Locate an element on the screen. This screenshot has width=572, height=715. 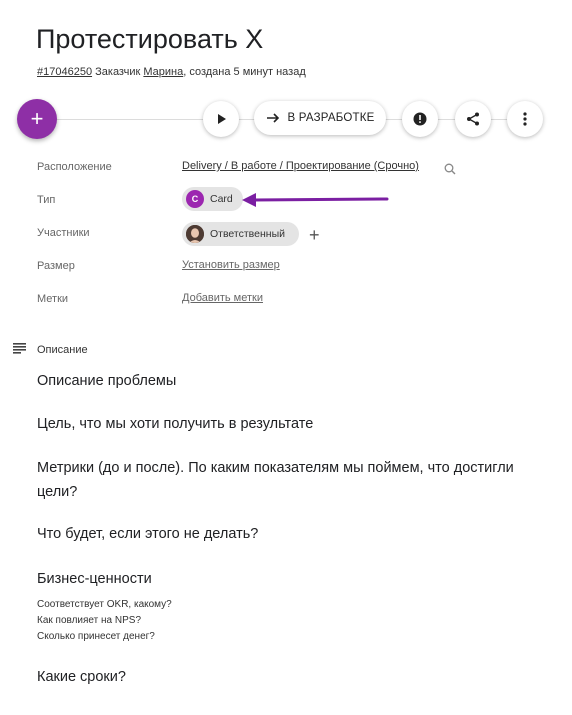
share-button is located at coordinates (473, 119).